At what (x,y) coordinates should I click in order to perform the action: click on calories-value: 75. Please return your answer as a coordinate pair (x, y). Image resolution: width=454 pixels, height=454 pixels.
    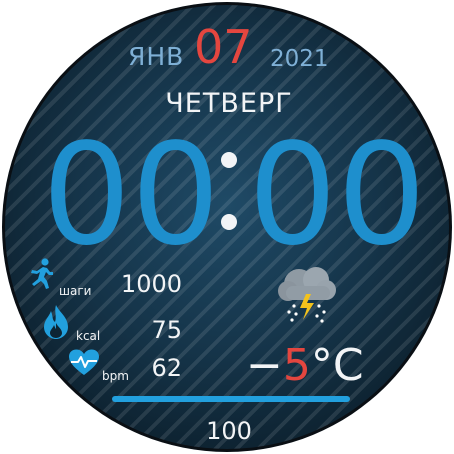
    Looking at the image, I should click on (166, 330).